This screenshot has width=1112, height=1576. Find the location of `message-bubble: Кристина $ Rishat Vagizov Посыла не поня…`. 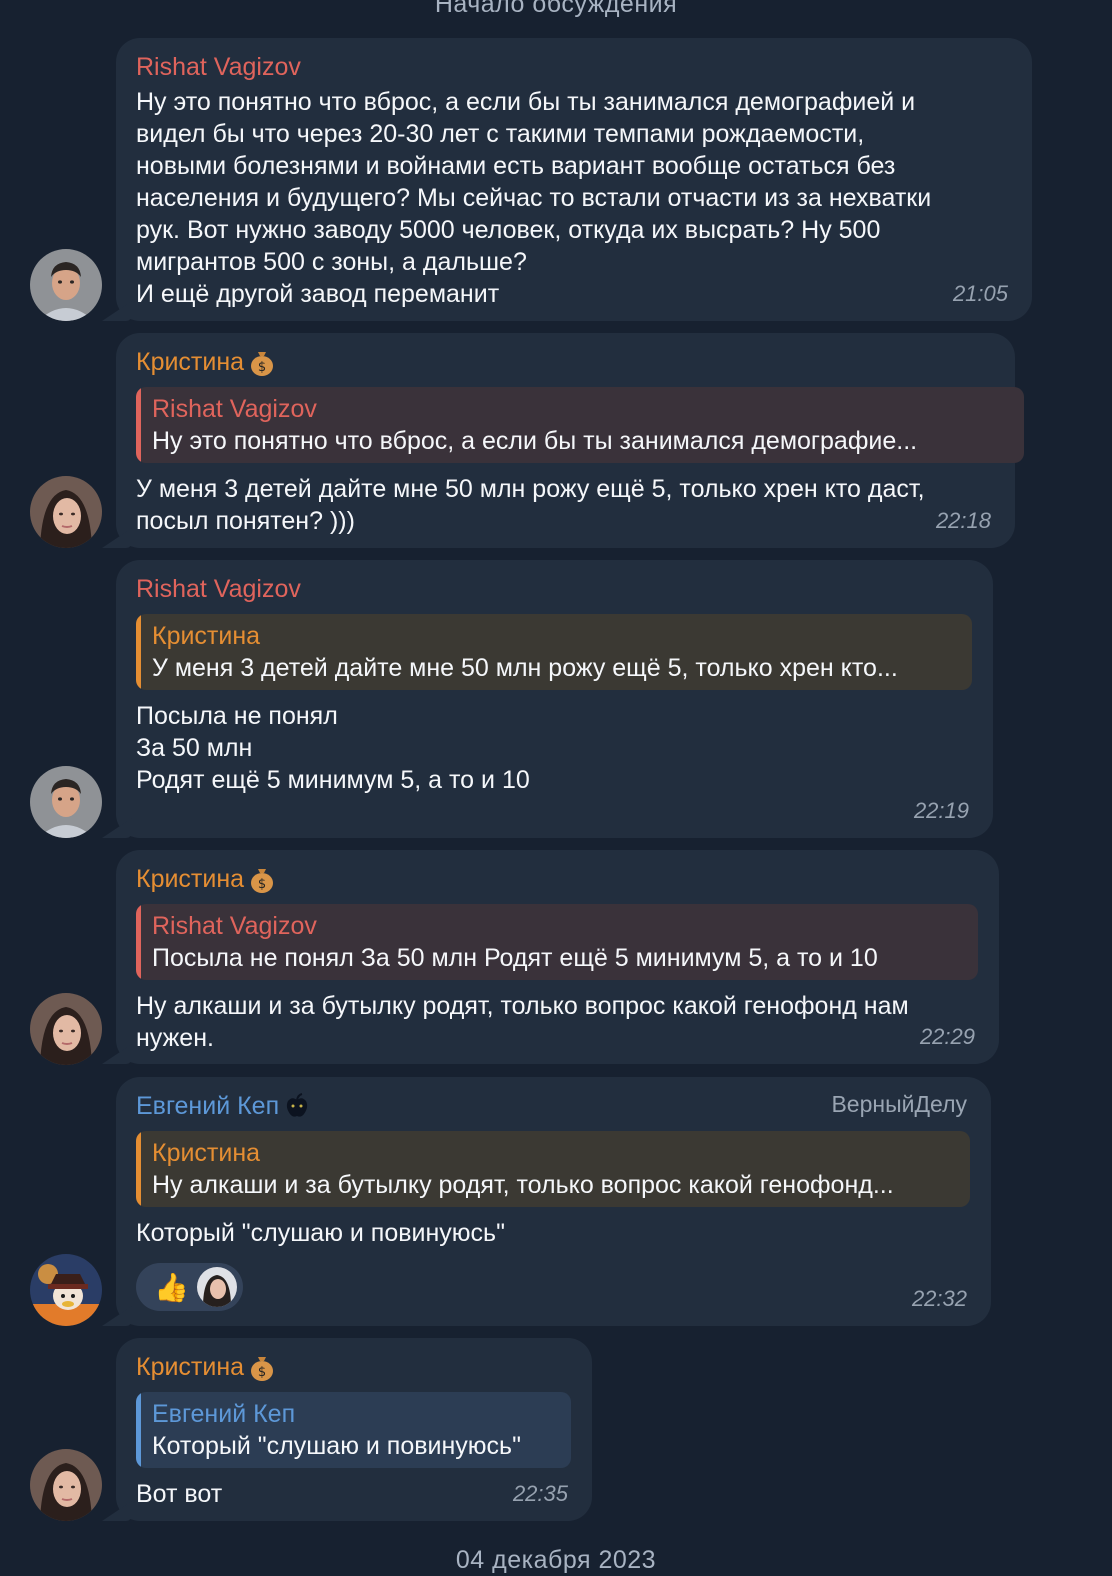

message-bubble: Кристина $ Rishat Vagizov Посыла не поня… is located at coordinates (550, 957).